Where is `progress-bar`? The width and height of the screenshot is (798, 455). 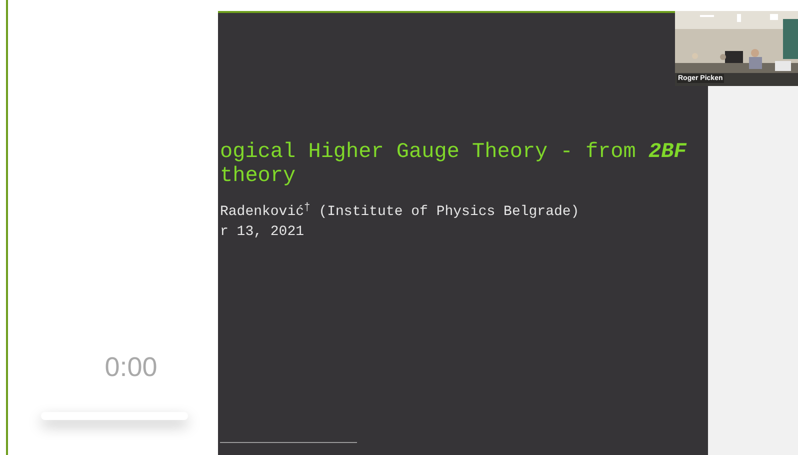
progress-bar is located at coordinates (114, 416).